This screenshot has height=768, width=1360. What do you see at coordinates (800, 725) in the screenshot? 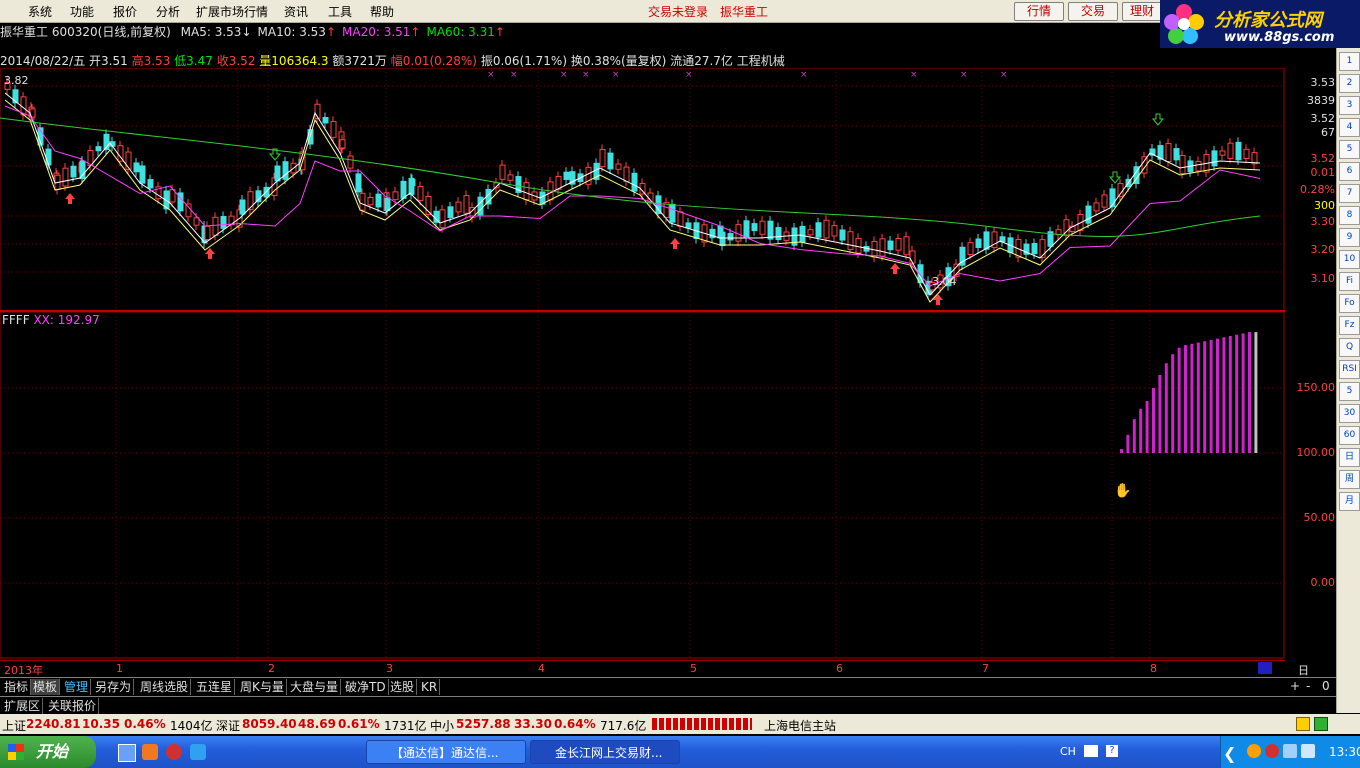
I see `server-station: 上海电信主站` at bounding box center [800, 725].